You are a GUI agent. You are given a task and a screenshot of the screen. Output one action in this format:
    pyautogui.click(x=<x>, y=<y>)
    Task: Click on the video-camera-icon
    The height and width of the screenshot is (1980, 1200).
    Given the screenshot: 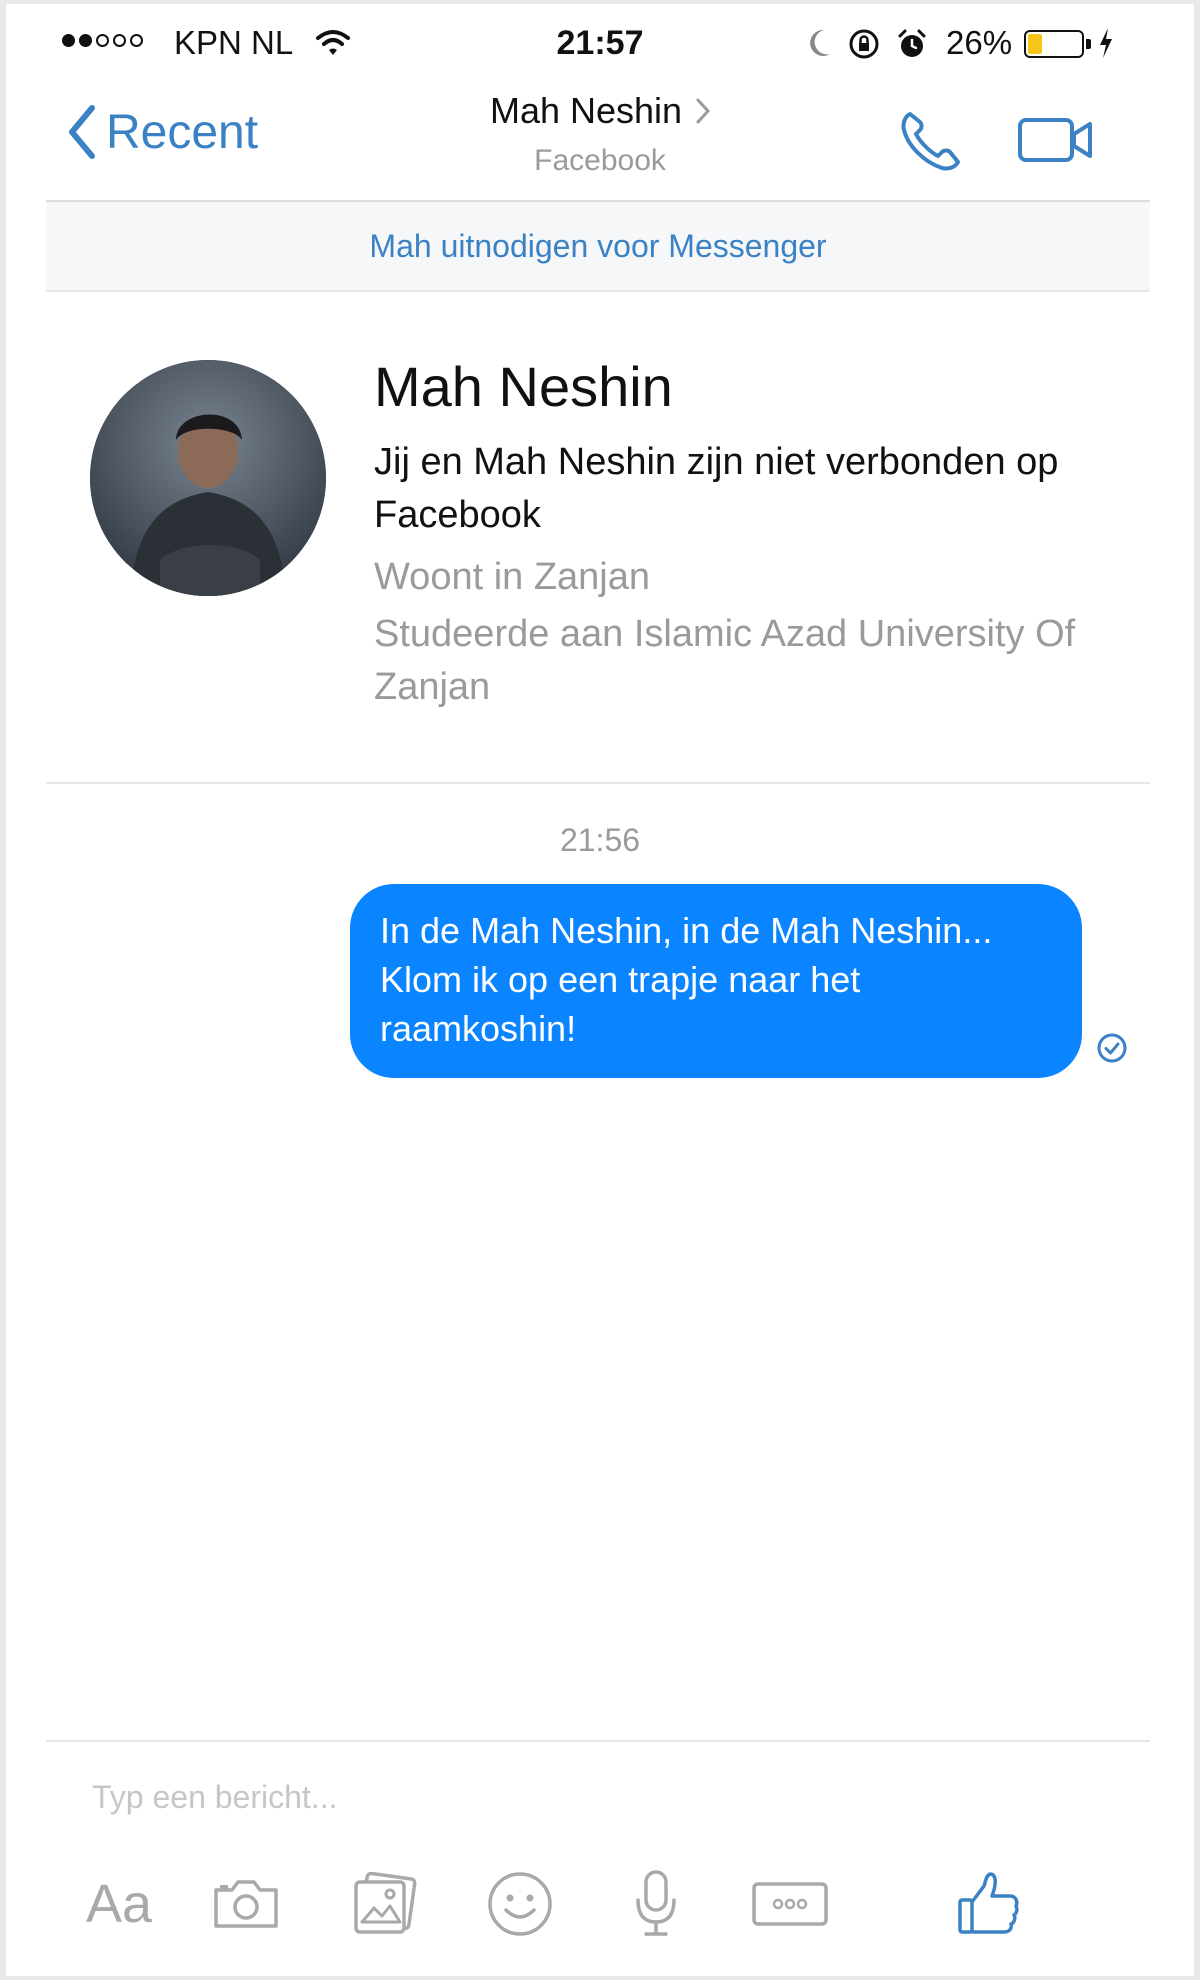 What is the action you would take?
    pyautogui.click(x=1055, y=140)
    